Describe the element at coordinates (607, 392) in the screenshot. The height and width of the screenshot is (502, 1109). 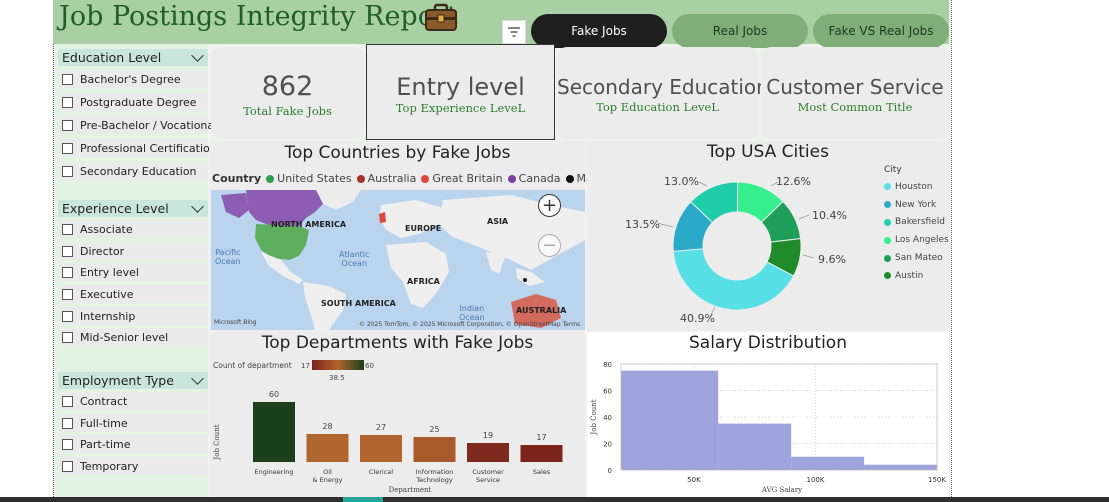
I see `y-tick-label: 60` at that location.